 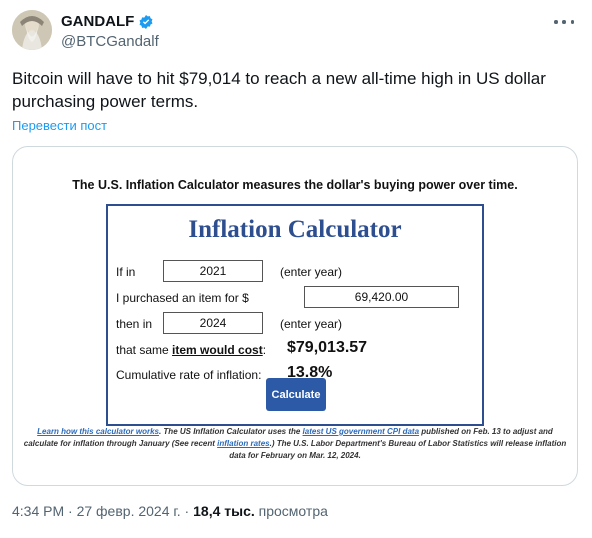 I want to click on views-label: просмотра, so click(x=291, y=511).